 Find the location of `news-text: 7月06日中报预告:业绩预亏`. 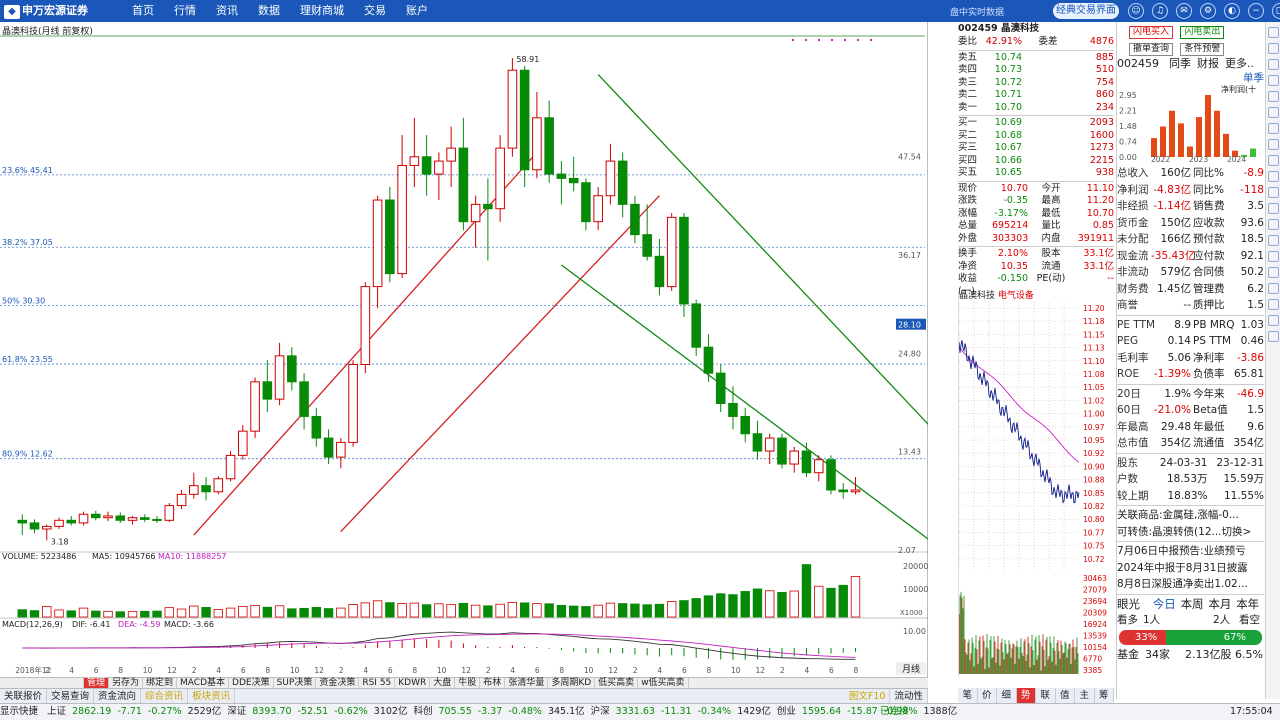

news-text: 7月06日中报预告:业绩预亏 is located at coordinates (1181, 551).